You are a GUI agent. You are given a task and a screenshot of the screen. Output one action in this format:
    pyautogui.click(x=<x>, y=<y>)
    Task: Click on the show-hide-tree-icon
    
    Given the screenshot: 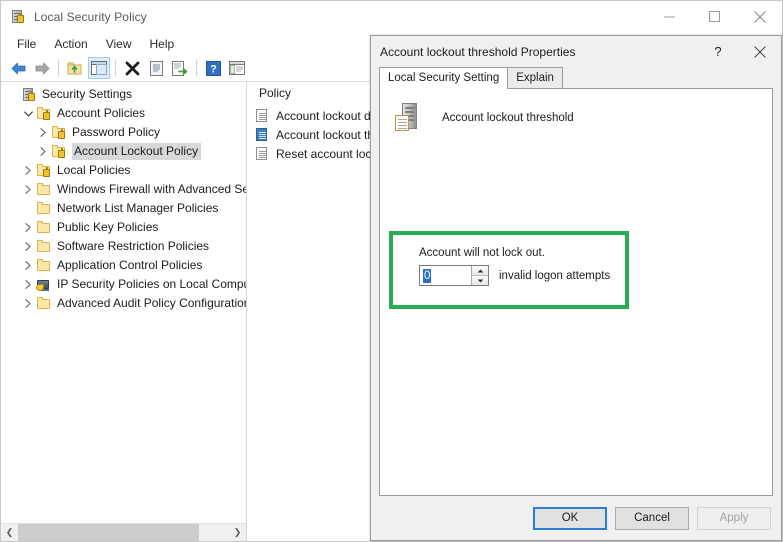 What is the action you would take?
    pyautogui.click(x=99, y=68)
    